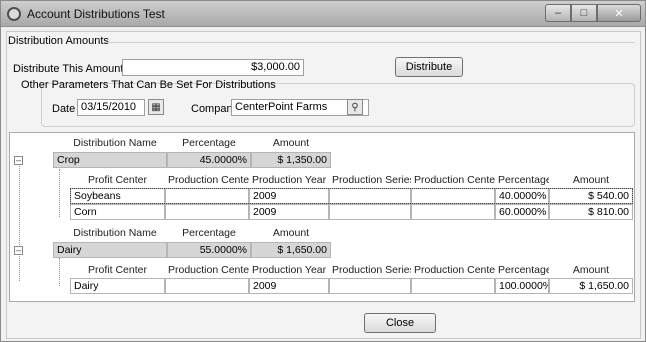 Image resolution: width=646 pixels, height=342 pixels. Describe the element at coordinates (117, 212) in the screenshot. I see `table-row-profit-center: Corn` at that location.